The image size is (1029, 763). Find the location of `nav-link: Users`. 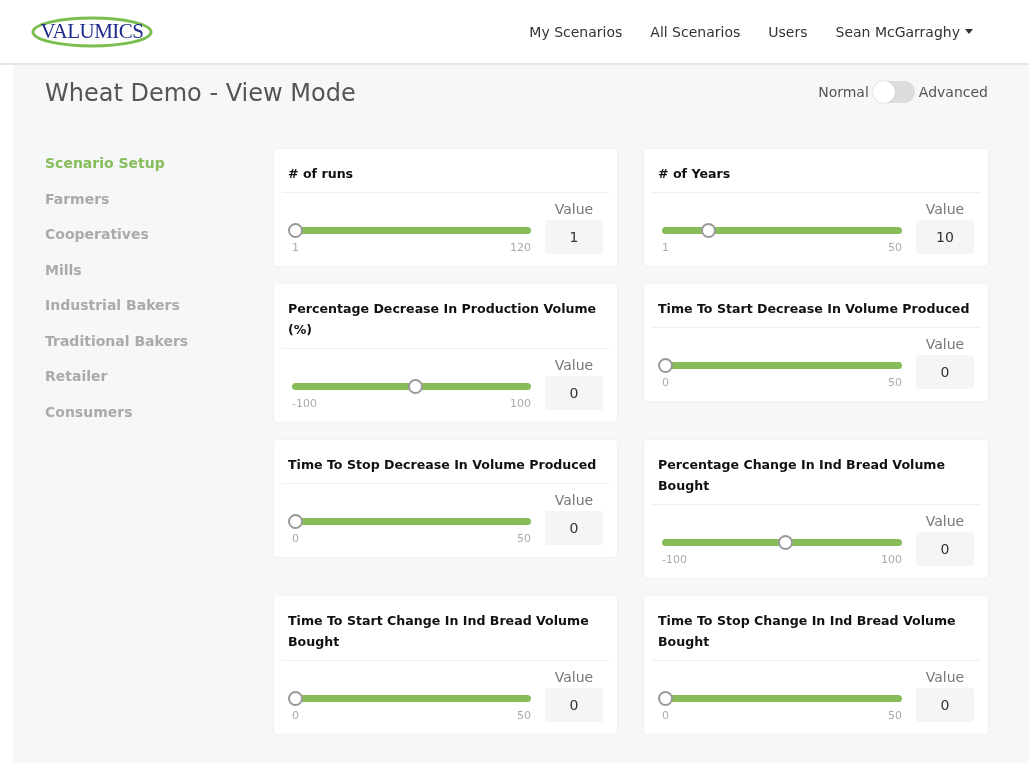

nav-link: Users is located at coordinates (788, 31).